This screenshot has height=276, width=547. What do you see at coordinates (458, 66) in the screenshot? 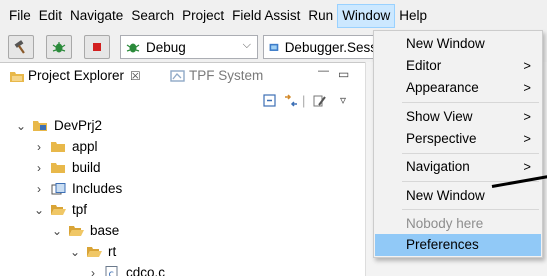
I see `menu-item-editor: Editor >` at bounding box center [458, 66].